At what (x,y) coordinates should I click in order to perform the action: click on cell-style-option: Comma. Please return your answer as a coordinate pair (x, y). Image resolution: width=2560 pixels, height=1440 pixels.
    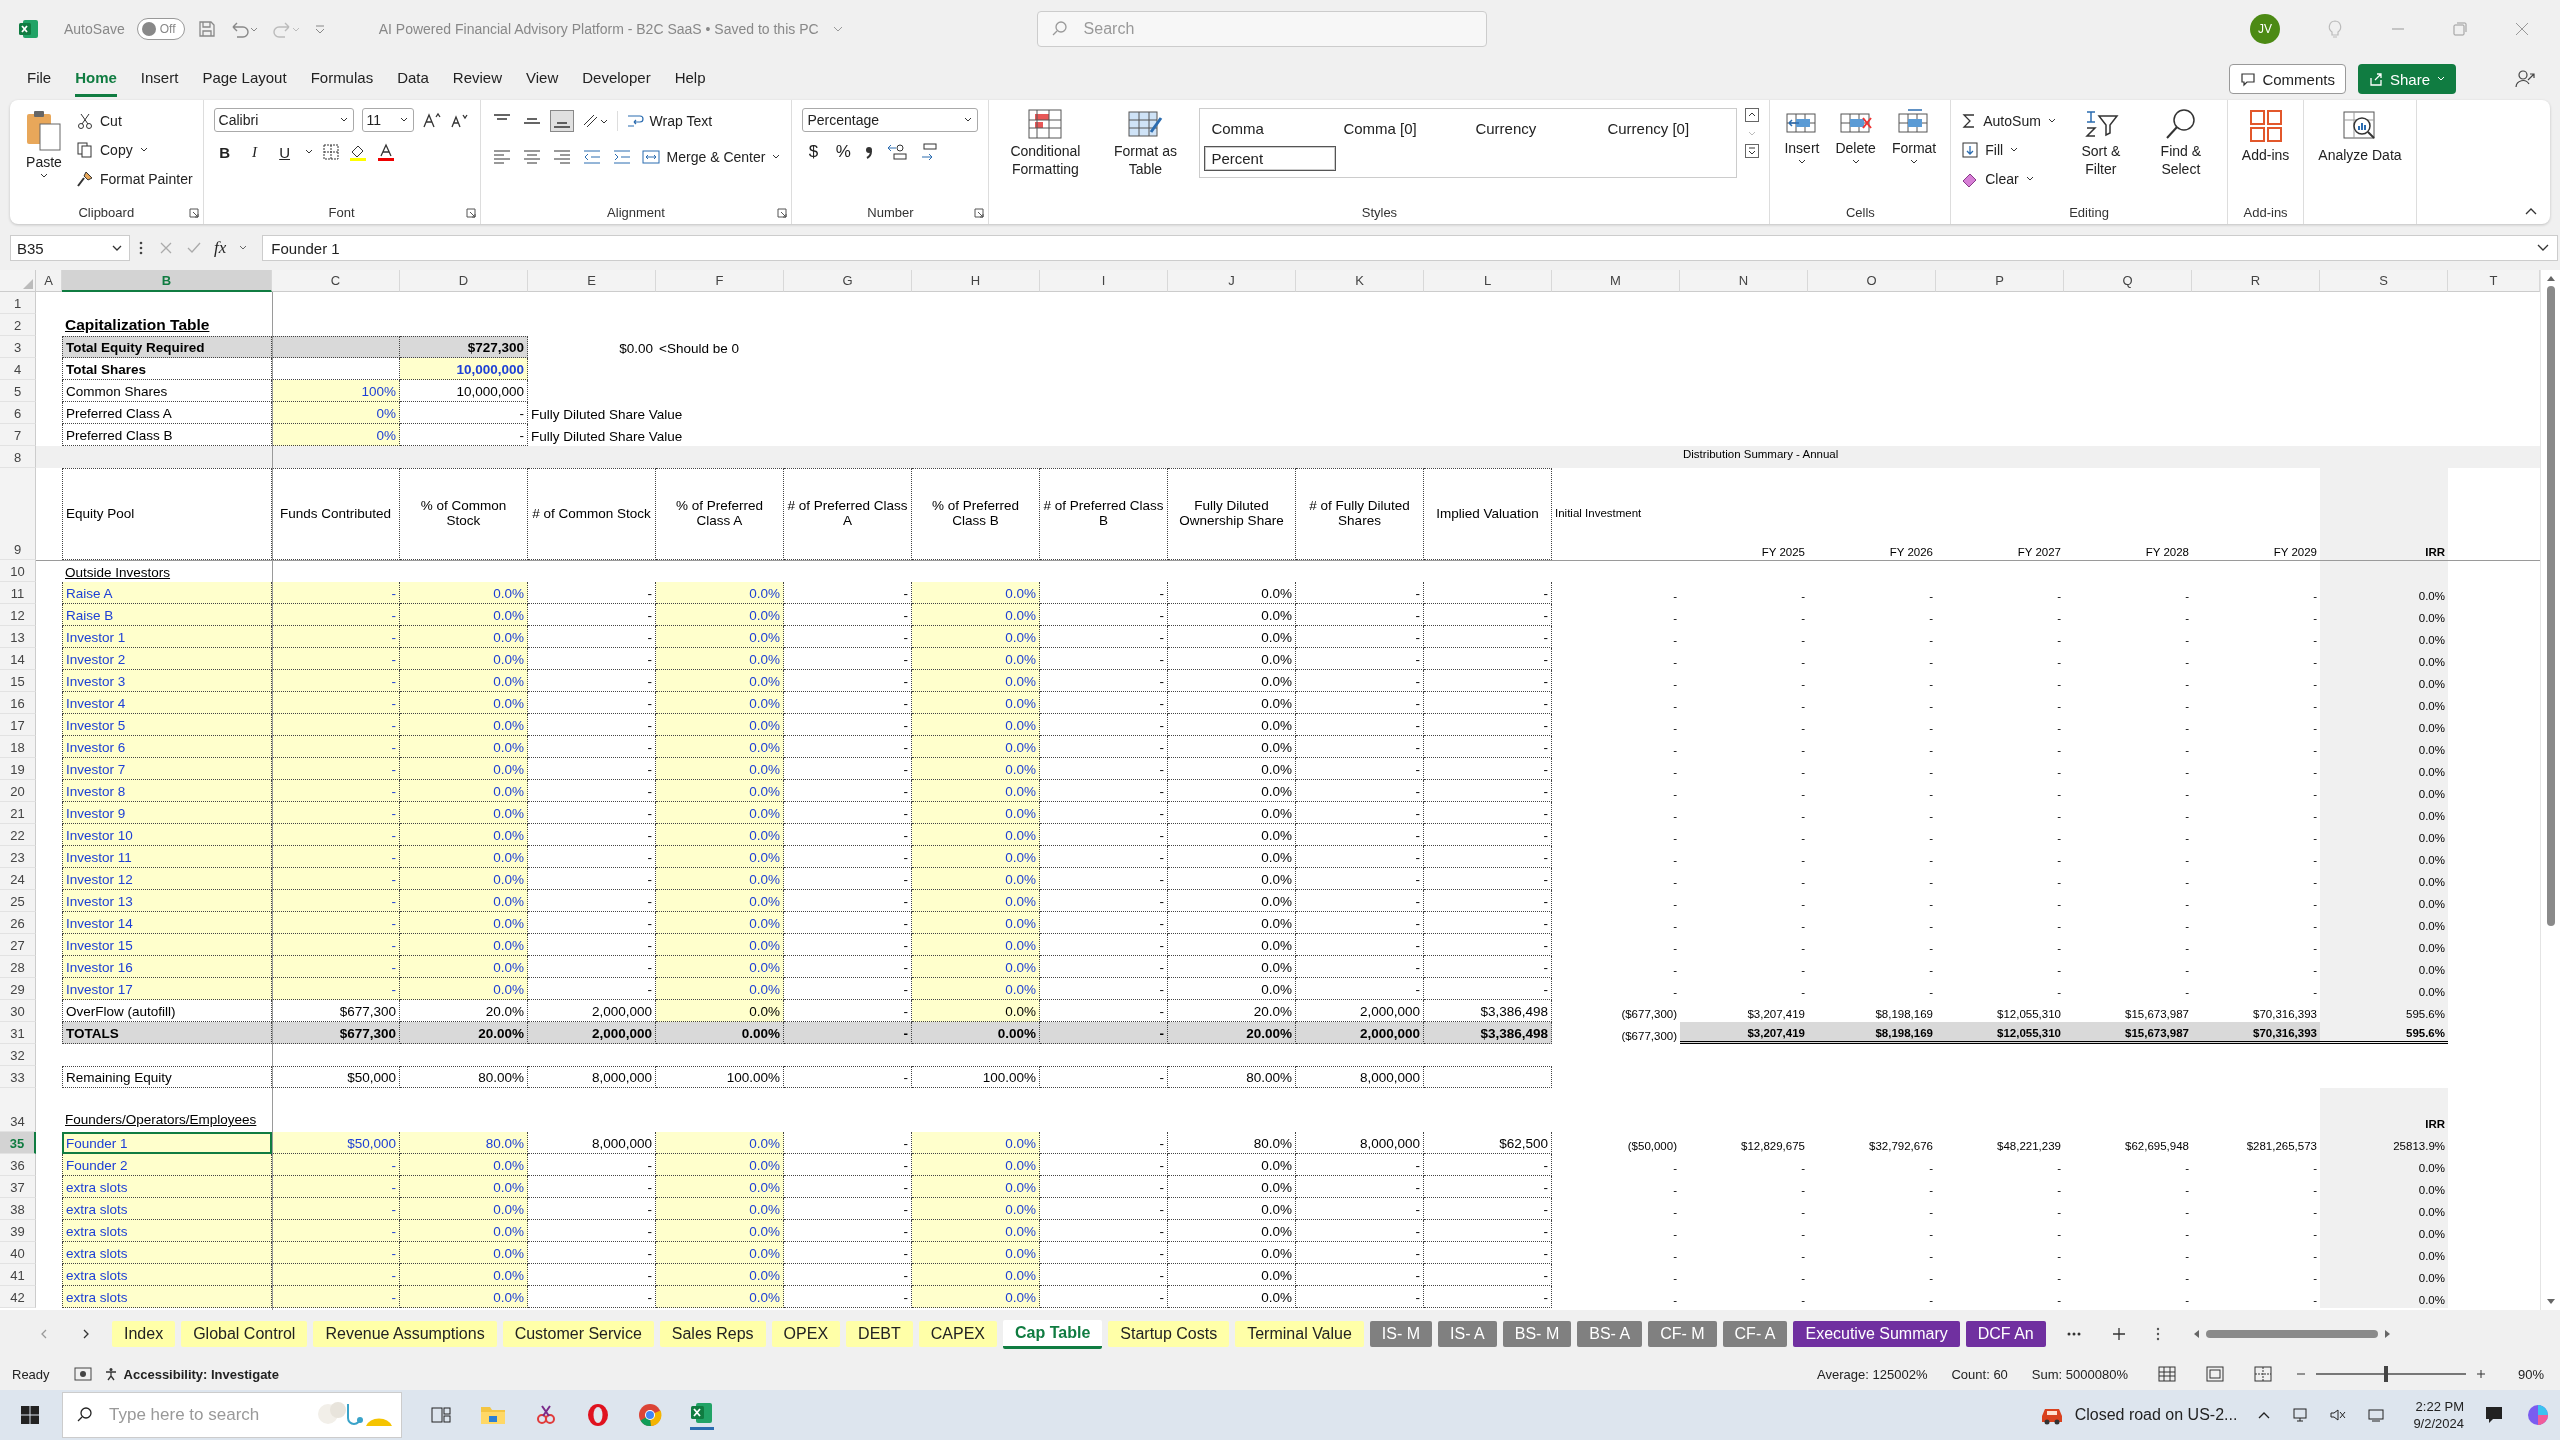
    Looking at the image, I should click on (1270, 128).